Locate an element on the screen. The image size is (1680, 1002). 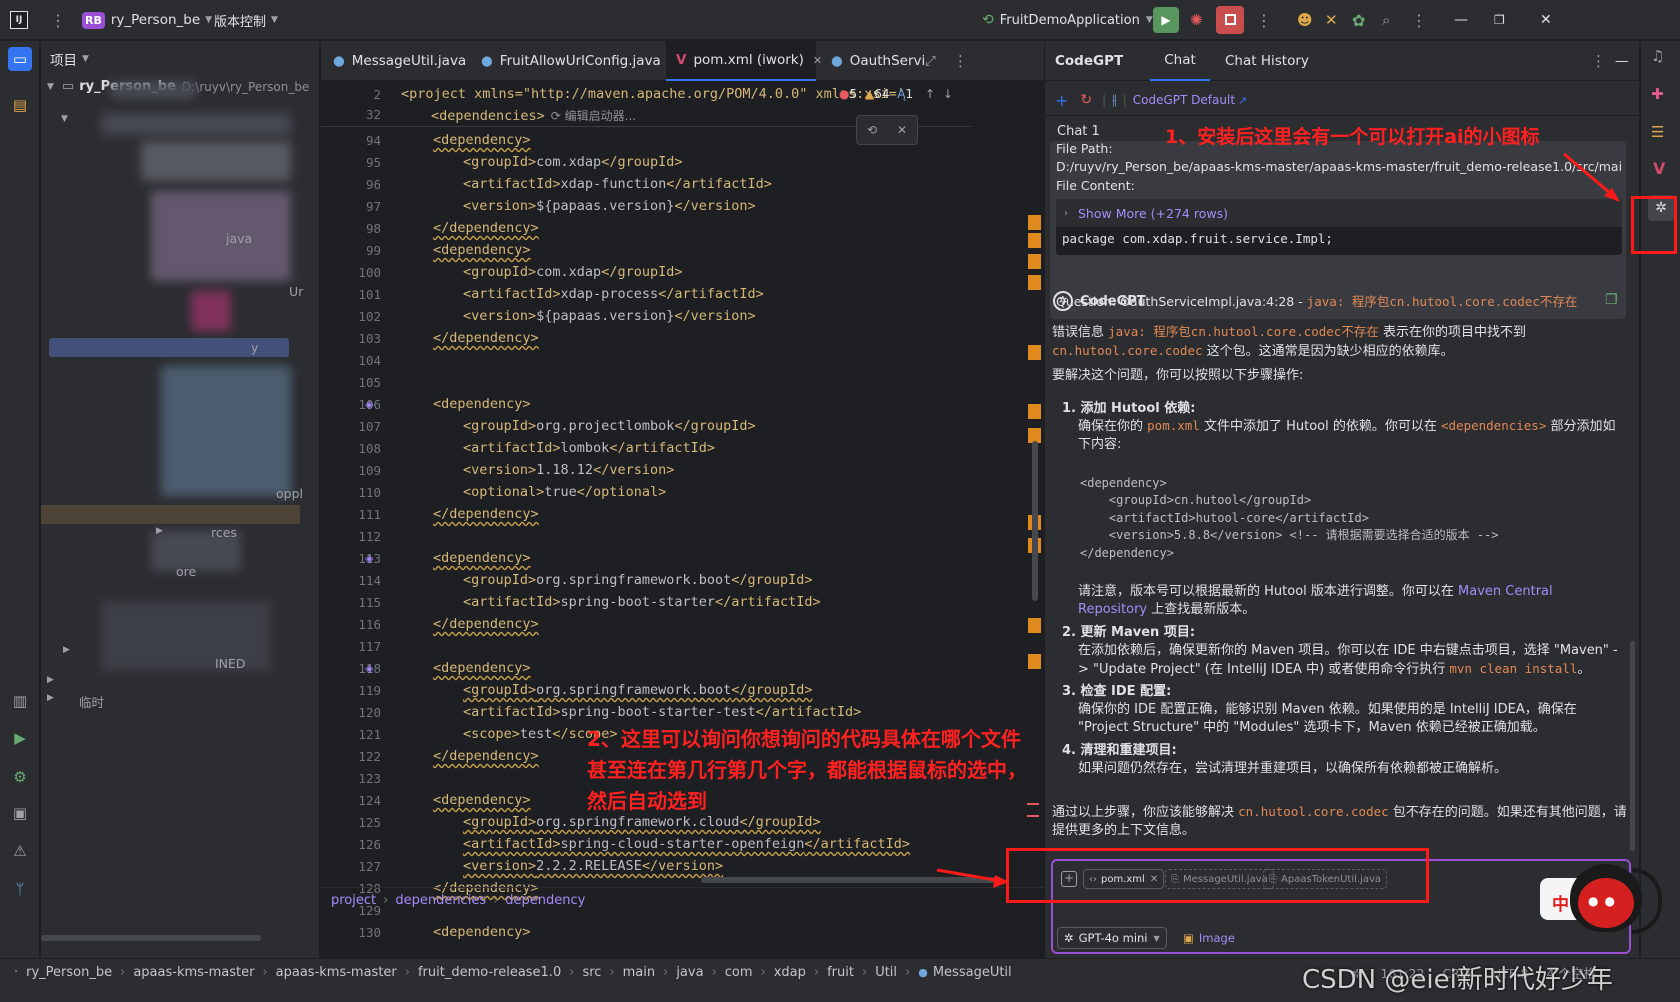
refresh-icon: ↻ is located at coordinates (1086, 100).